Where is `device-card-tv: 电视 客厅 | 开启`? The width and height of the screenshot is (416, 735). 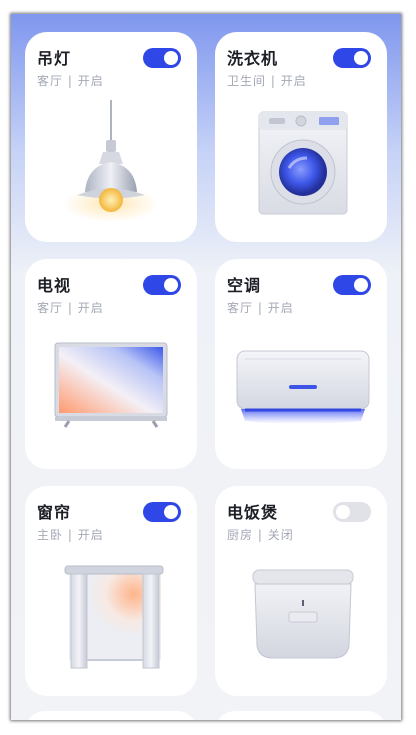 device-card-tv: 电视 客厅 | 开启 is located at coordinates (111, 364).